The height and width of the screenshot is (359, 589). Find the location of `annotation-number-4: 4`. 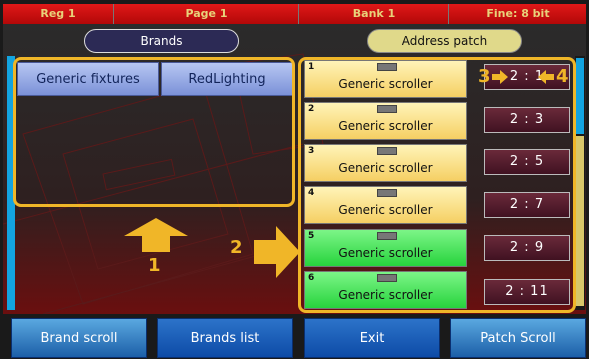

annotation-number-4: 4 is located at coordinates (562, 76).